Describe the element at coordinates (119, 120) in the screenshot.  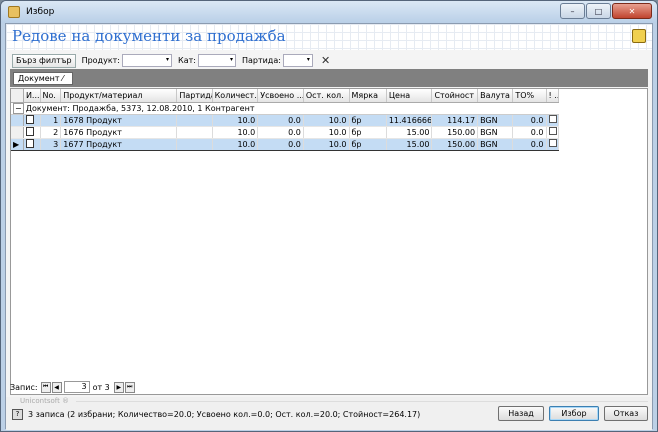
I see `cell-product: 1678 Продукт` at that location.